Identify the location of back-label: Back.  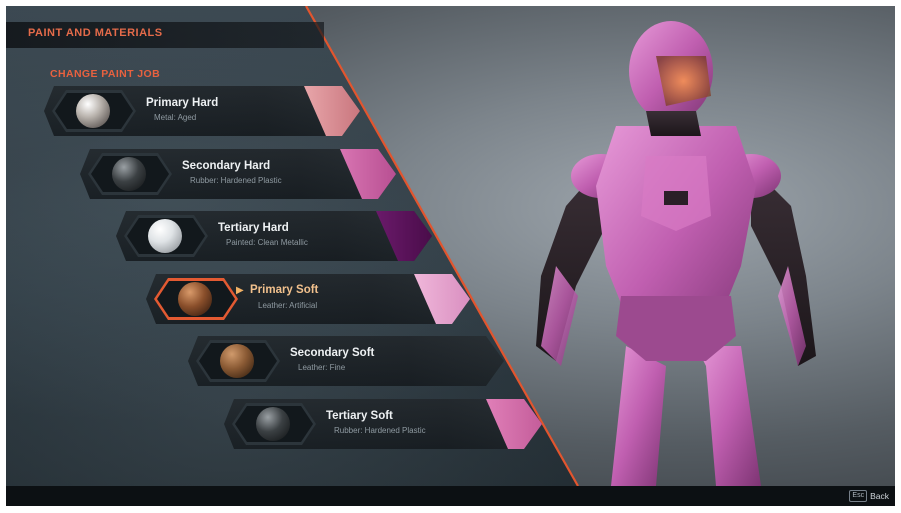
(879, 496).